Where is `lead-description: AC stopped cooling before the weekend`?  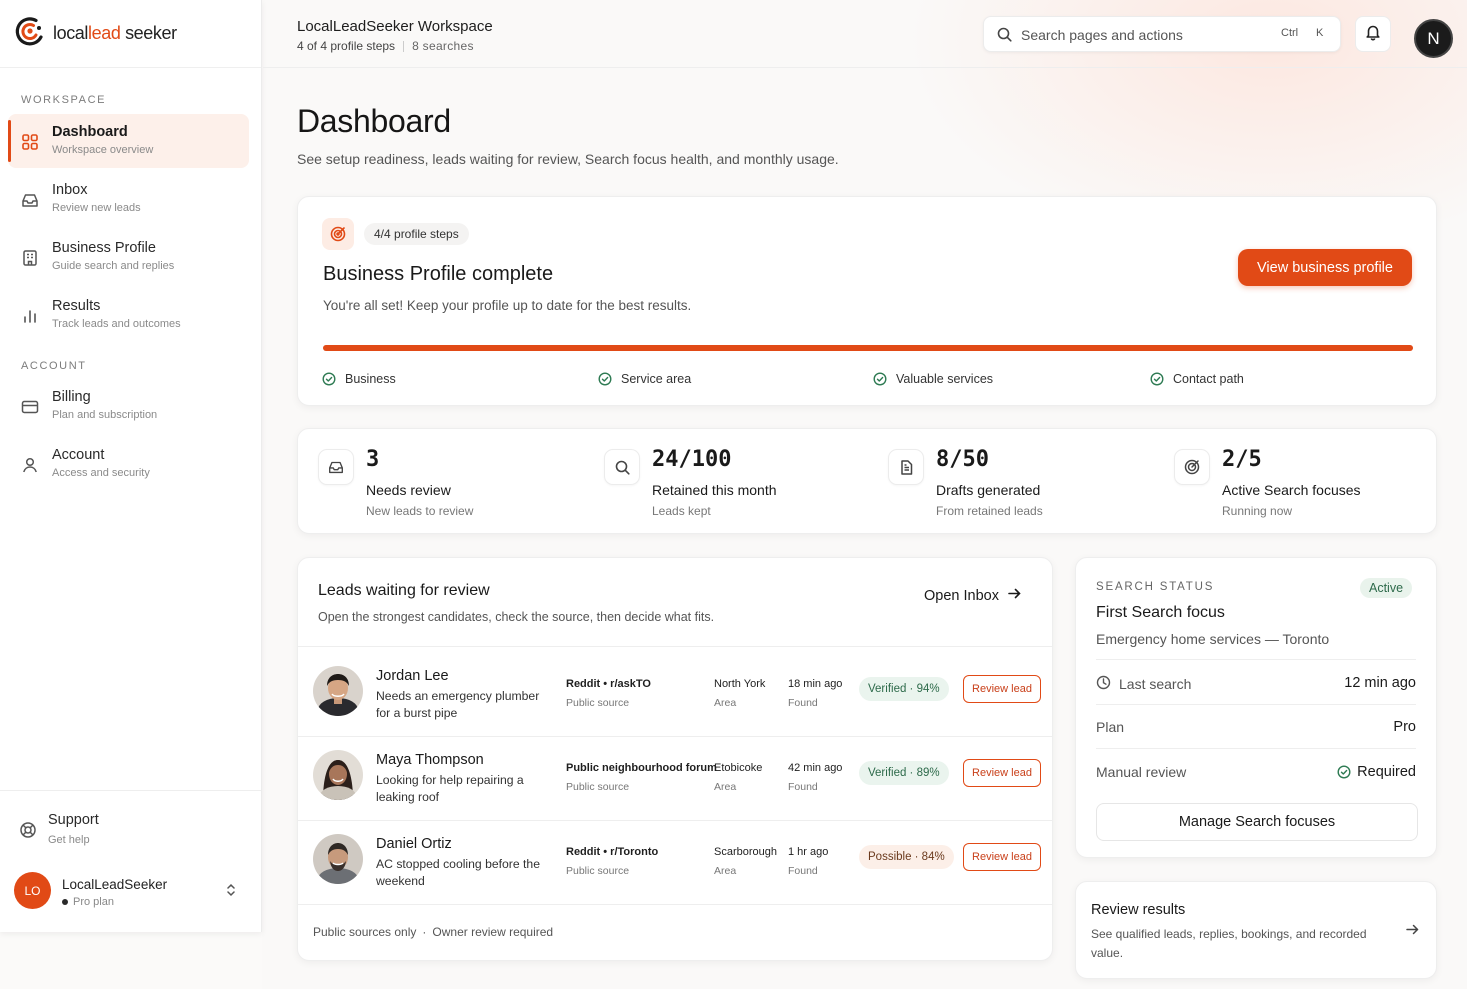 lead-description: AC stopped cooling before the weekend is located at coordinates (458, 872).